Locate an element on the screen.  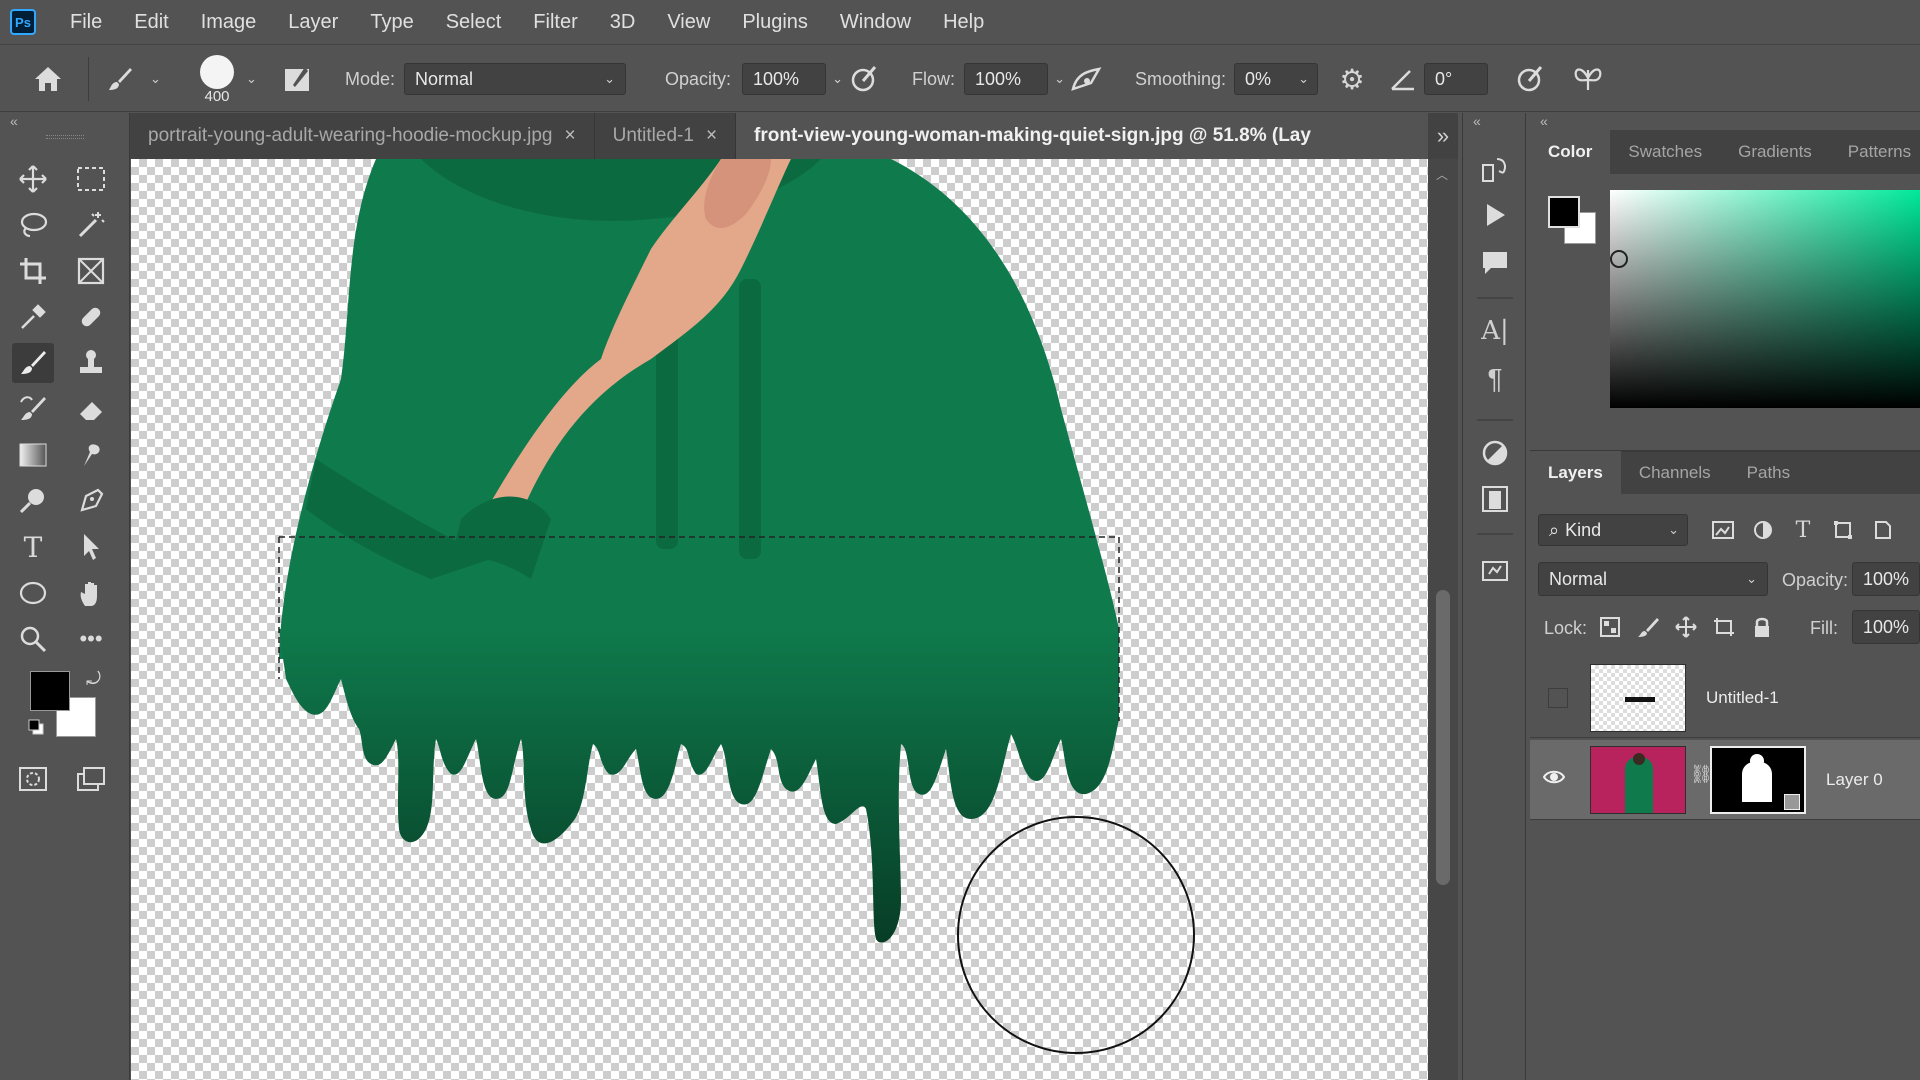
layer-row-untitled-1: Untitled-1 is located at coordinates (1725, 698).